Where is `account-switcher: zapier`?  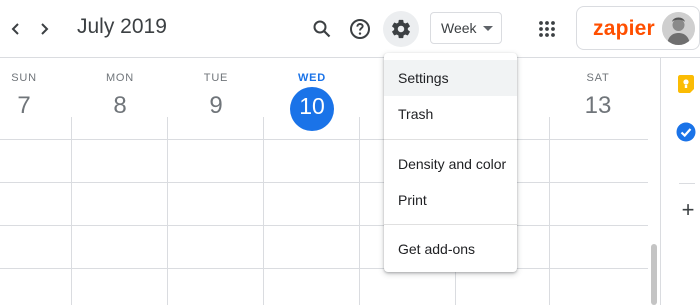 account-switcher: zapier is located at coordinates (638, 28).